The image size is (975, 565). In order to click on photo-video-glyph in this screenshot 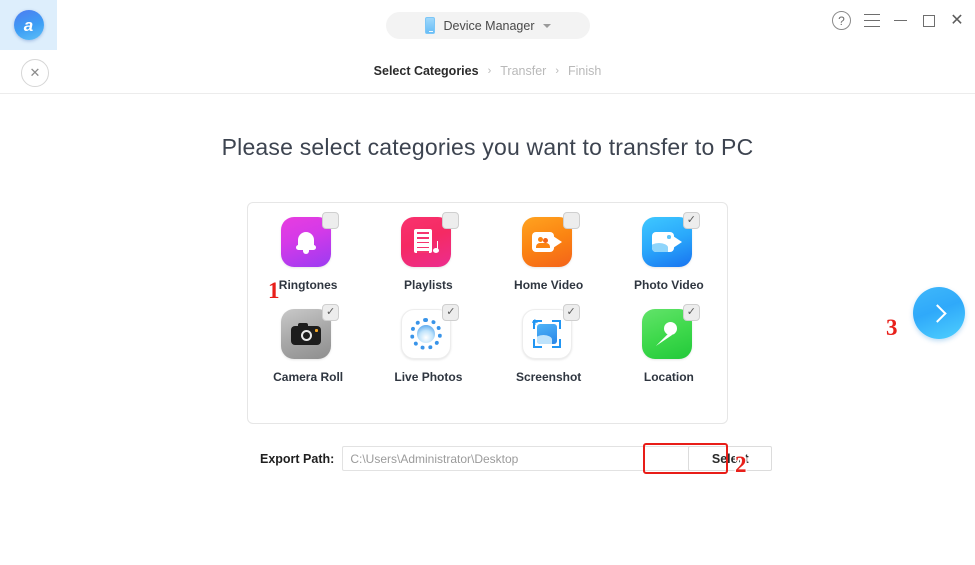, I will do `click(666, 242)`.